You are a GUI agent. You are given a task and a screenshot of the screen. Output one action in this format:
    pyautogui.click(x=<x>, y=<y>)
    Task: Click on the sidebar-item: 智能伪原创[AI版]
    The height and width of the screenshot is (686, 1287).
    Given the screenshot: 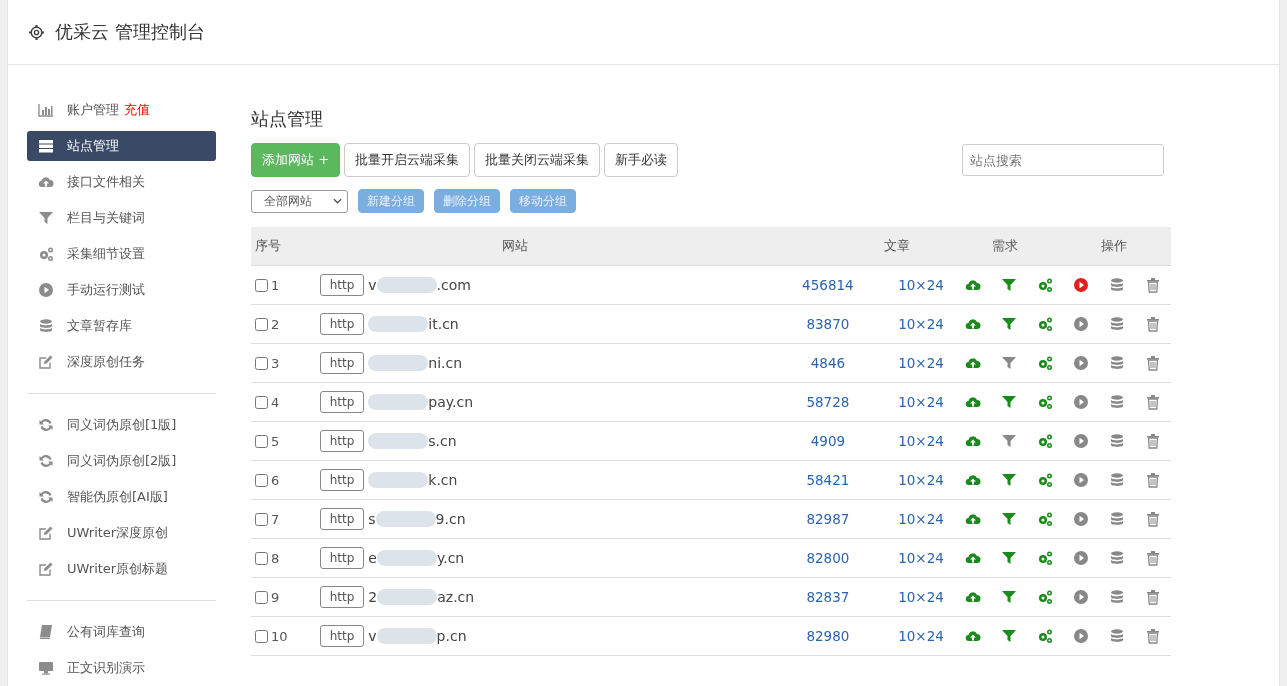 What is the action you would take?
    pyautogui.click(x=121, y=497)
    